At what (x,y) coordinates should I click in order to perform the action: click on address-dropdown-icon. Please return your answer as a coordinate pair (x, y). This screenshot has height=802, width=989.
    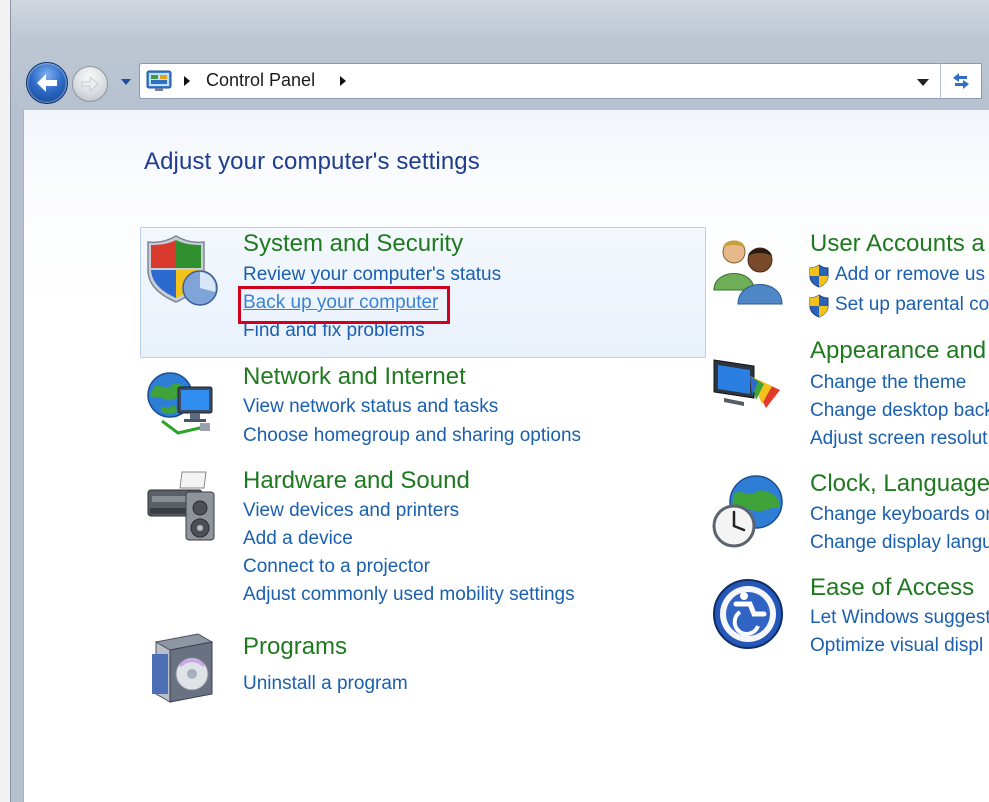
    Looking at the image, I should click on (923, 82).